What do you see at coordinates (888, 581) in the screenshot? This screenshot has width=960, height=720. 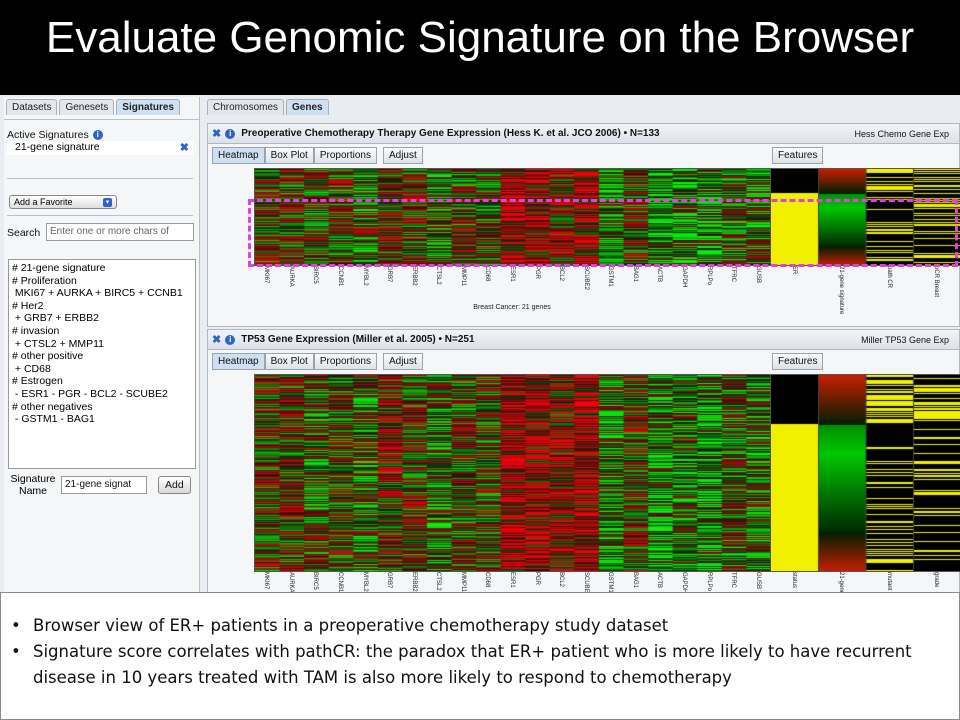 I see `axis-tick-label: mutant` at bounding box center [888, 581].